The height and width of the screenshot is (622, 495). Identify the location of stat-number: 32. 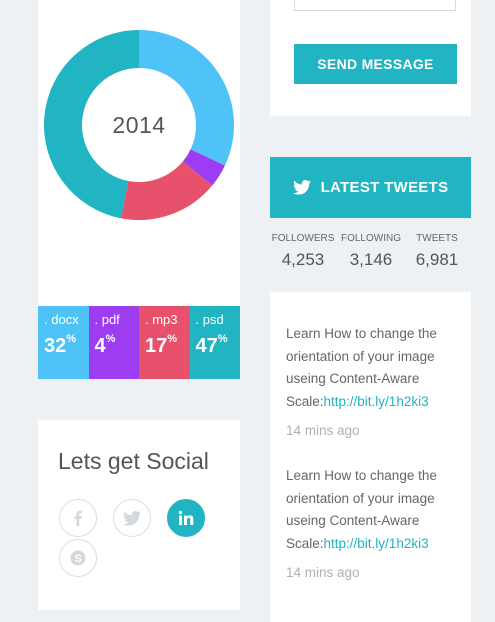
(55, 346).